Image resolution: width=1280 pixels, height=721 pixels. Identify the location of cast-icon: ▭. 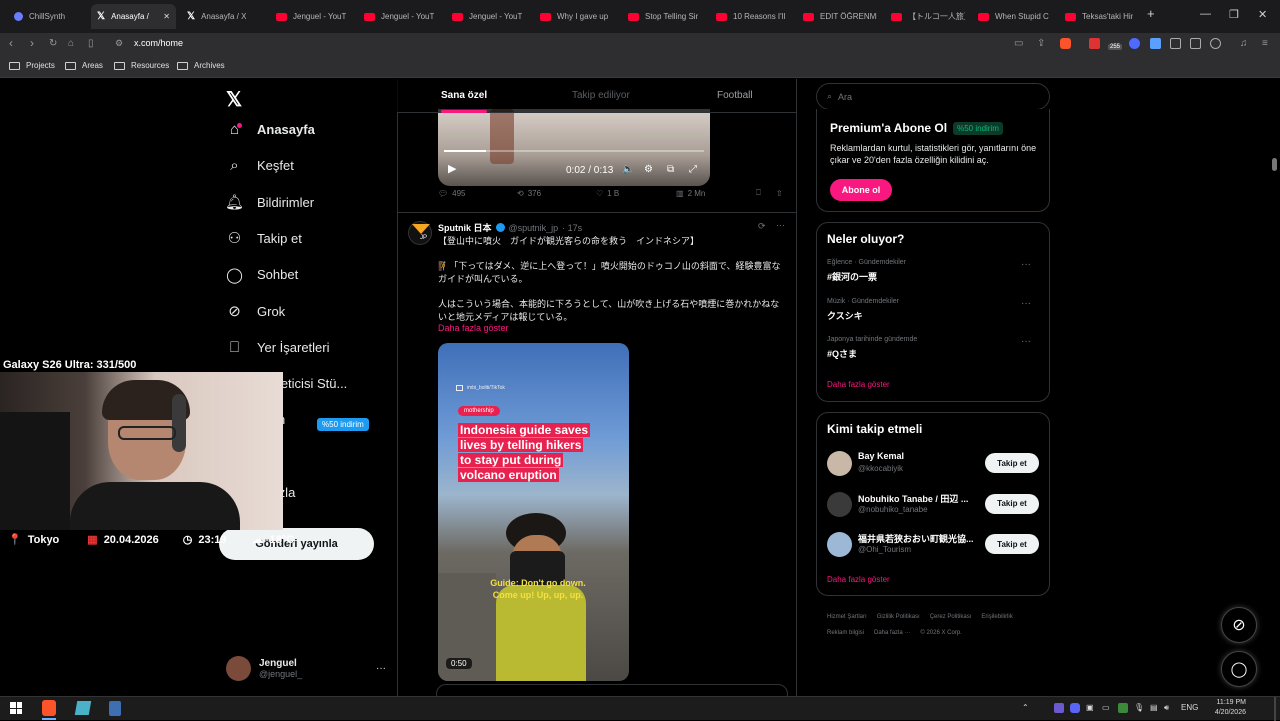
(1018, 43).